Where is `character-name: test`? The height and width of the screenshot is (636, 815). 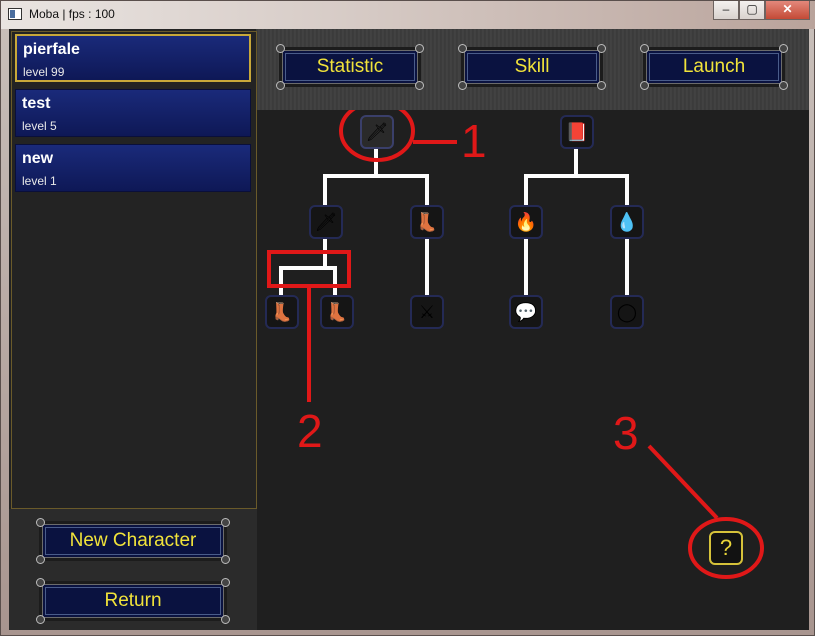
character-name: test is located at coordinates (36, 103).